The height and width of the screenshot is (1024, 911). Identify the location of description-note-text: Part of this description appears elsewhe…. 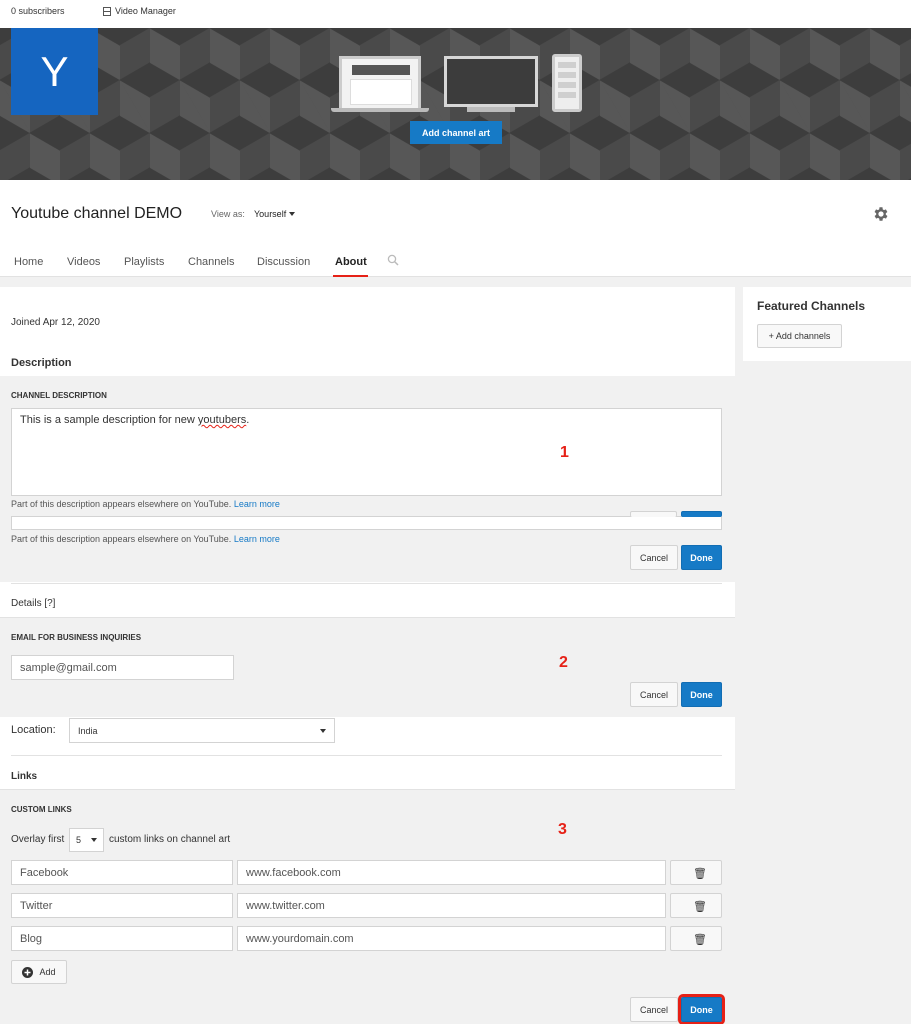
(121, 504).